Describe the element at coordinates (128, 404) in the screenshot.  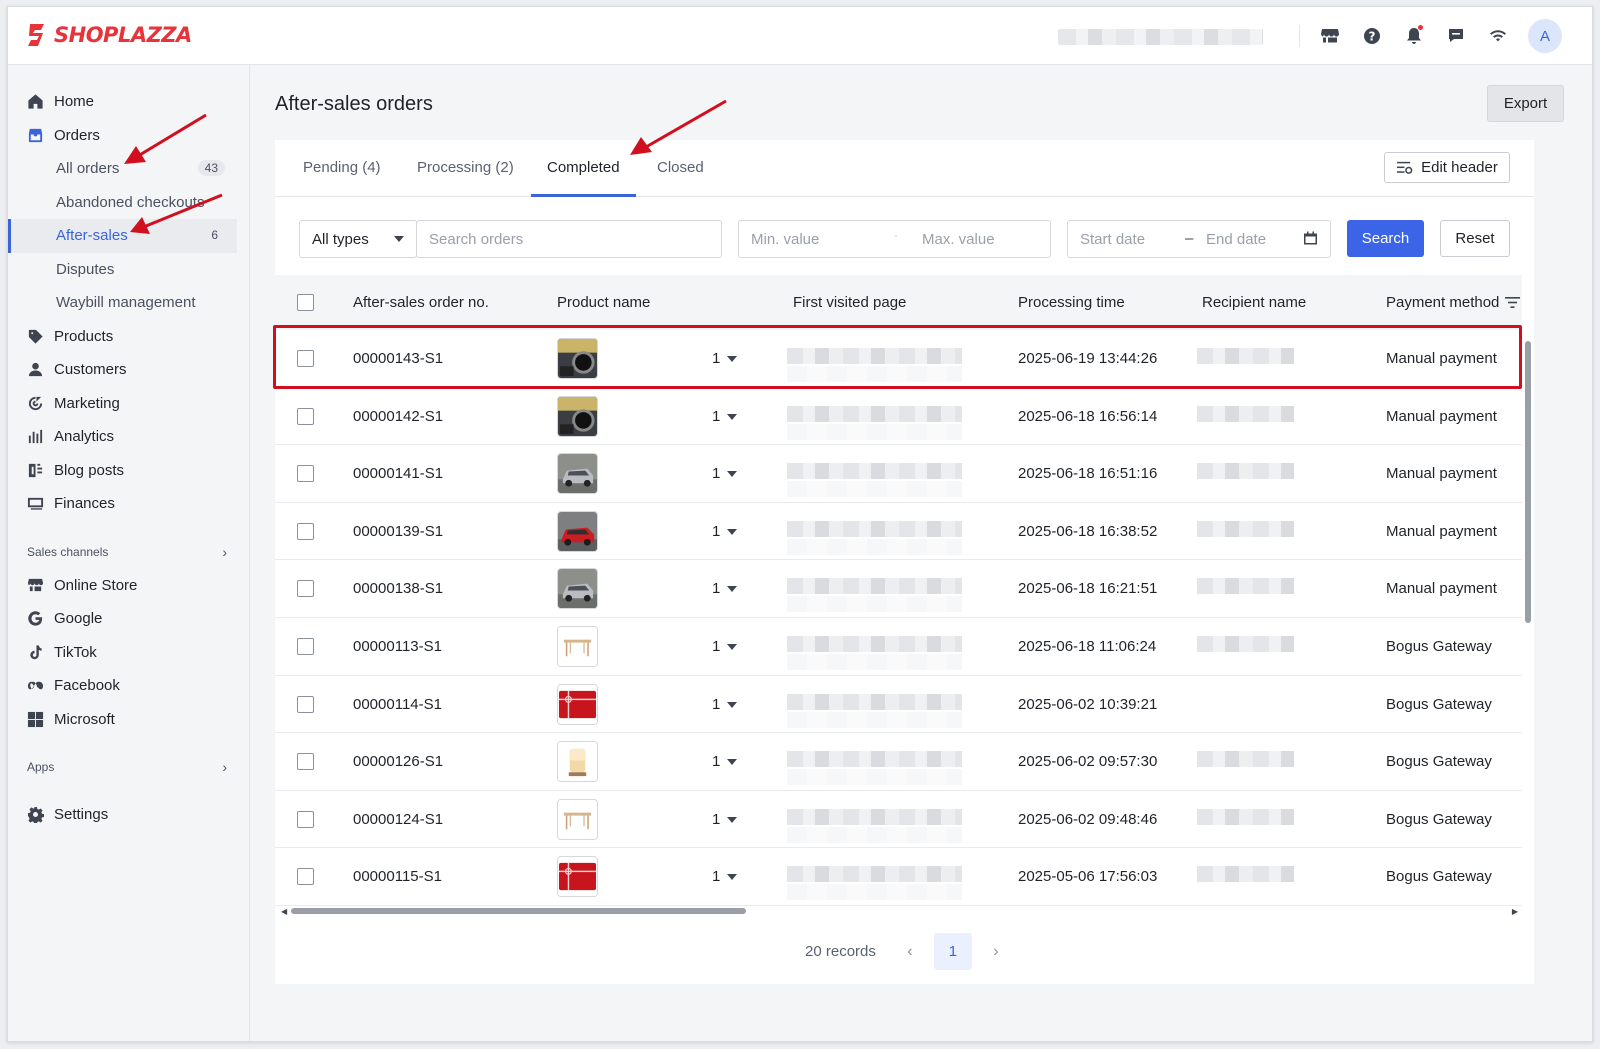
I see `sidebar-item-marketing: Marketing` at that location.